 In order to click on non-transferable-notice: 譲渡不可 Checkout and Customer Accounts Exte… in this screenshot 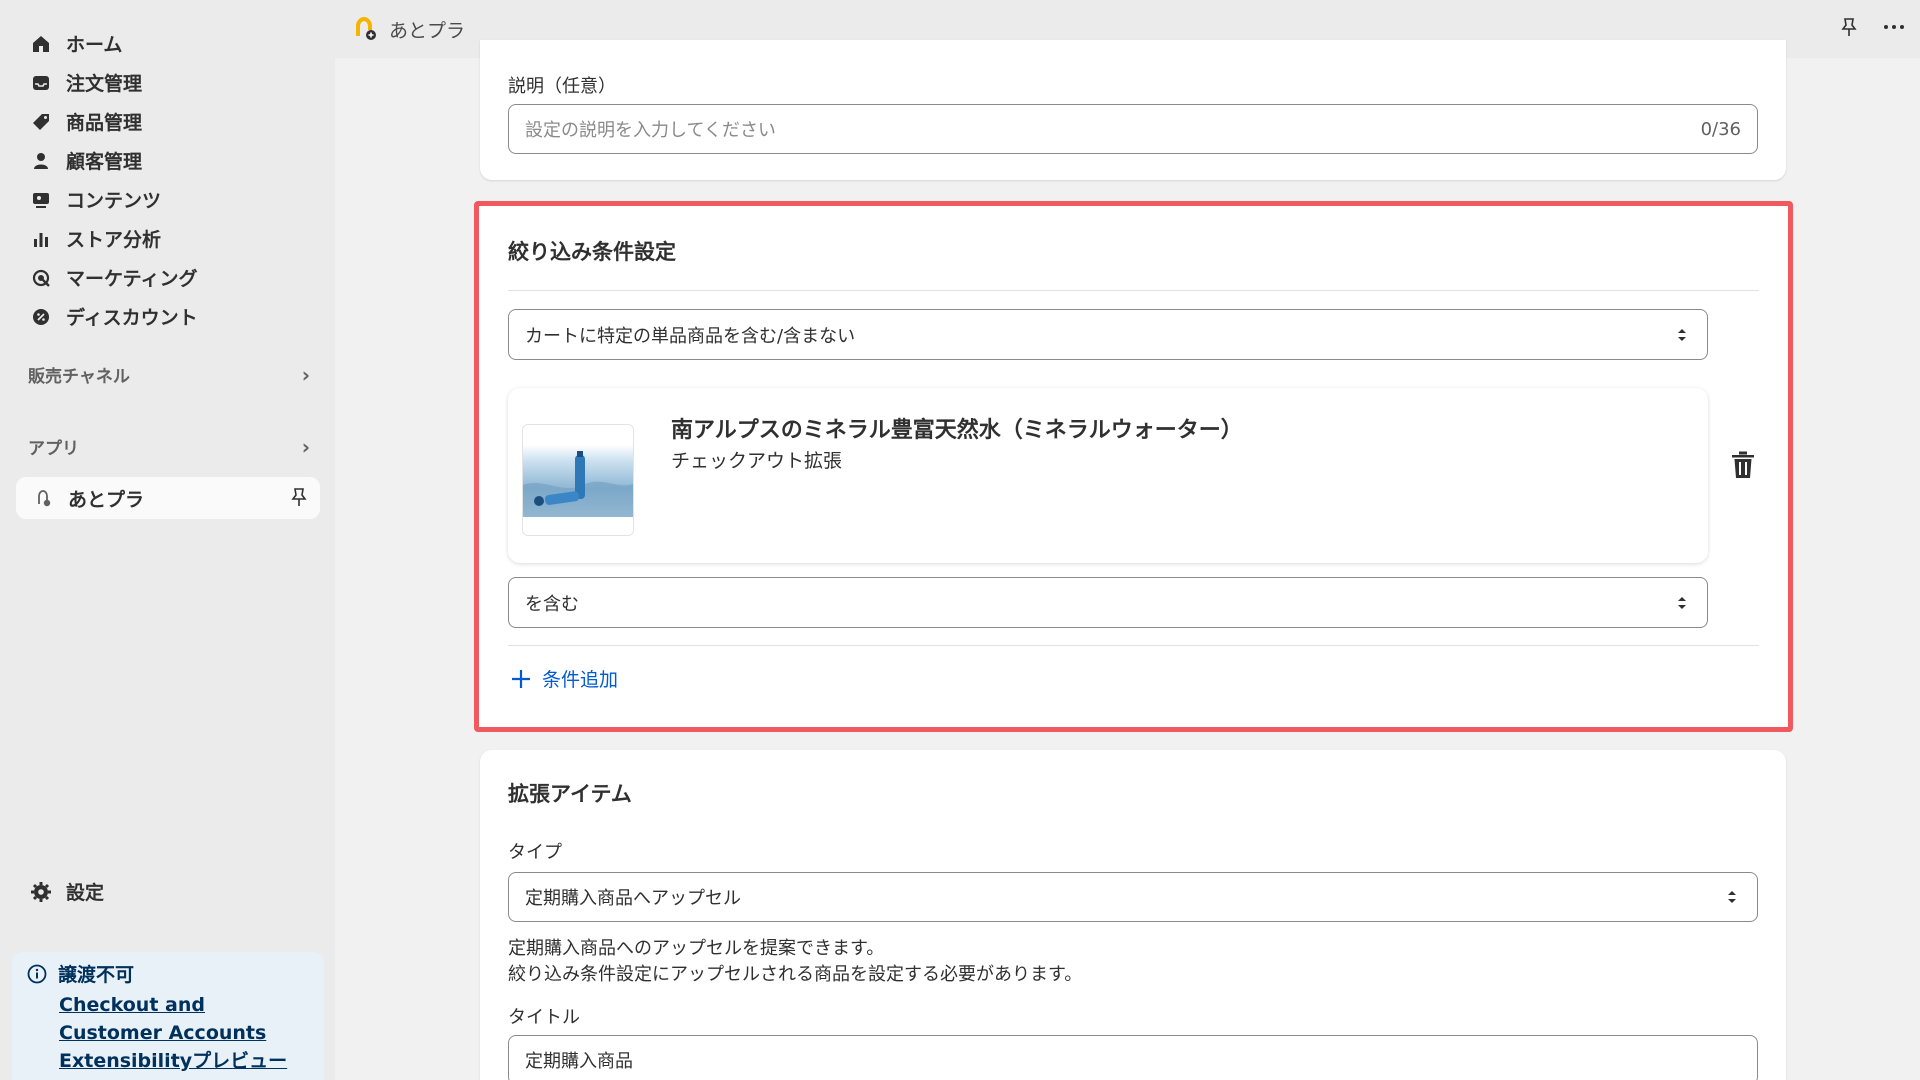, I will do `click(168, 1016)`.